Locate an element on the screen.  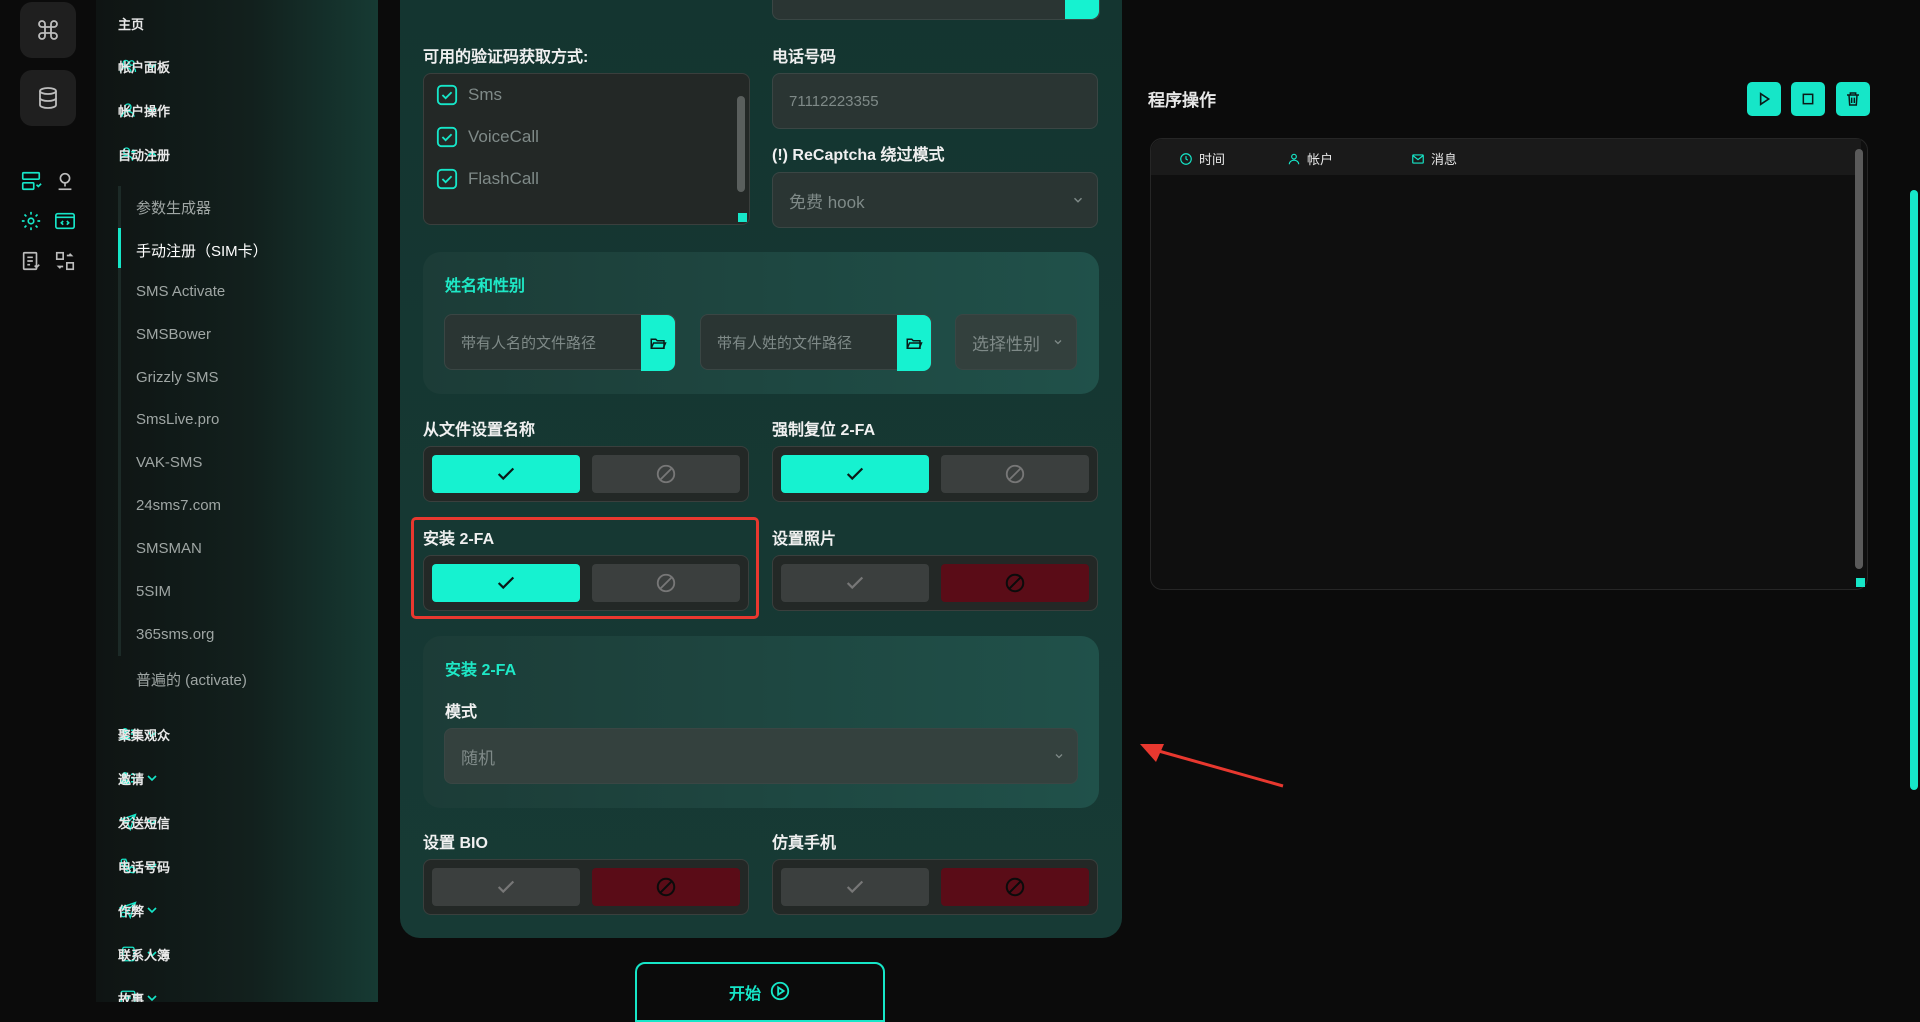
install-2fa-label: 安装 2-FA is located at coordinates (459, 539).